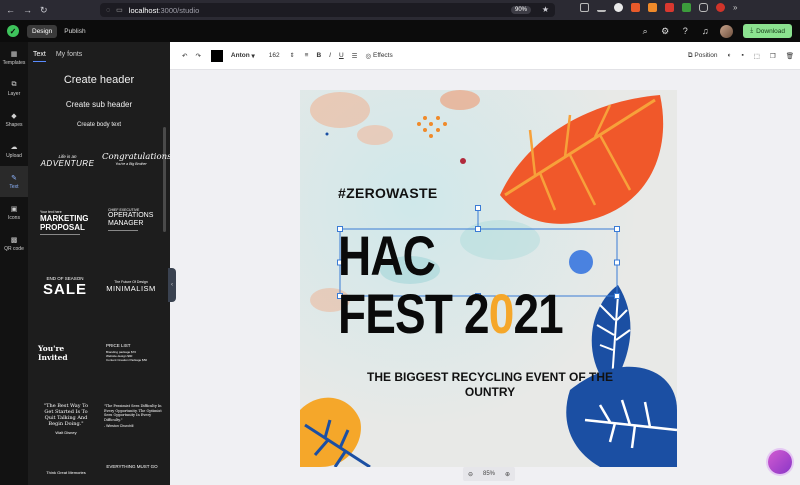 The width and height of the screenshot is (800, 485). What do you see at coordinates (727, 31) in the screenshot?
I see `avatar` at bounding box center [727, 31].